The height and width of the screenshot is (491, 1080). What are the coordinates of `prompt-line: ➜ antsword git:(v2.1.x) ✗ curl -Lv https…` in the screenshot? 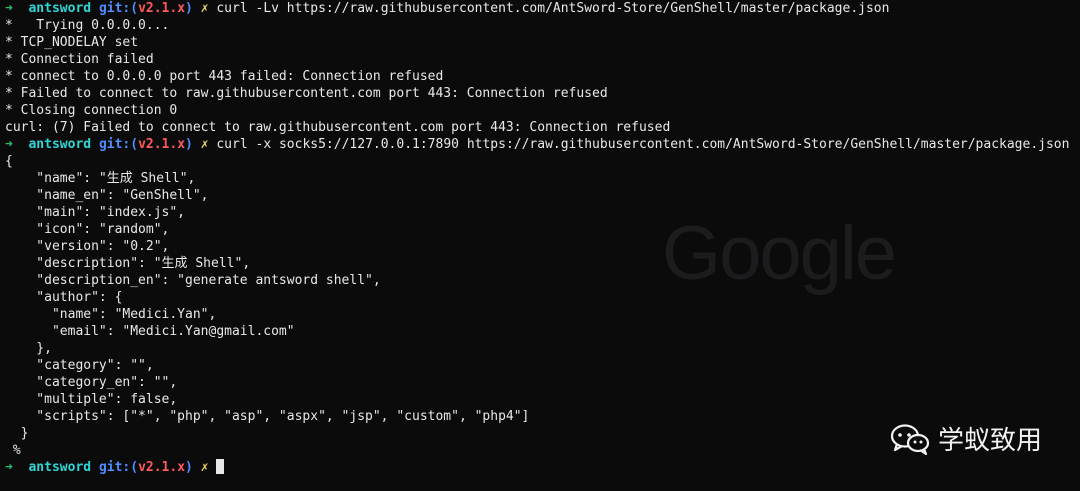 It's located at (447, 8).